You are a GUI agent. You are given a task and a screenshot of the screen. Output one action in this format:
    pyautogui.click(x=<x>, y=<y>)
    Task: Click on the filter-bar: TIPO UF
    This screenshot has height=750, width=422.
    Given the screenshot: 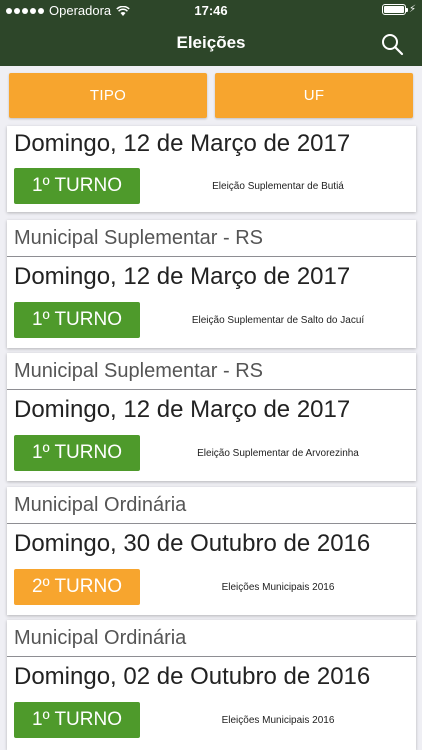 What is the action you would take?
    pyautogui.click(x=211, y=95)
    